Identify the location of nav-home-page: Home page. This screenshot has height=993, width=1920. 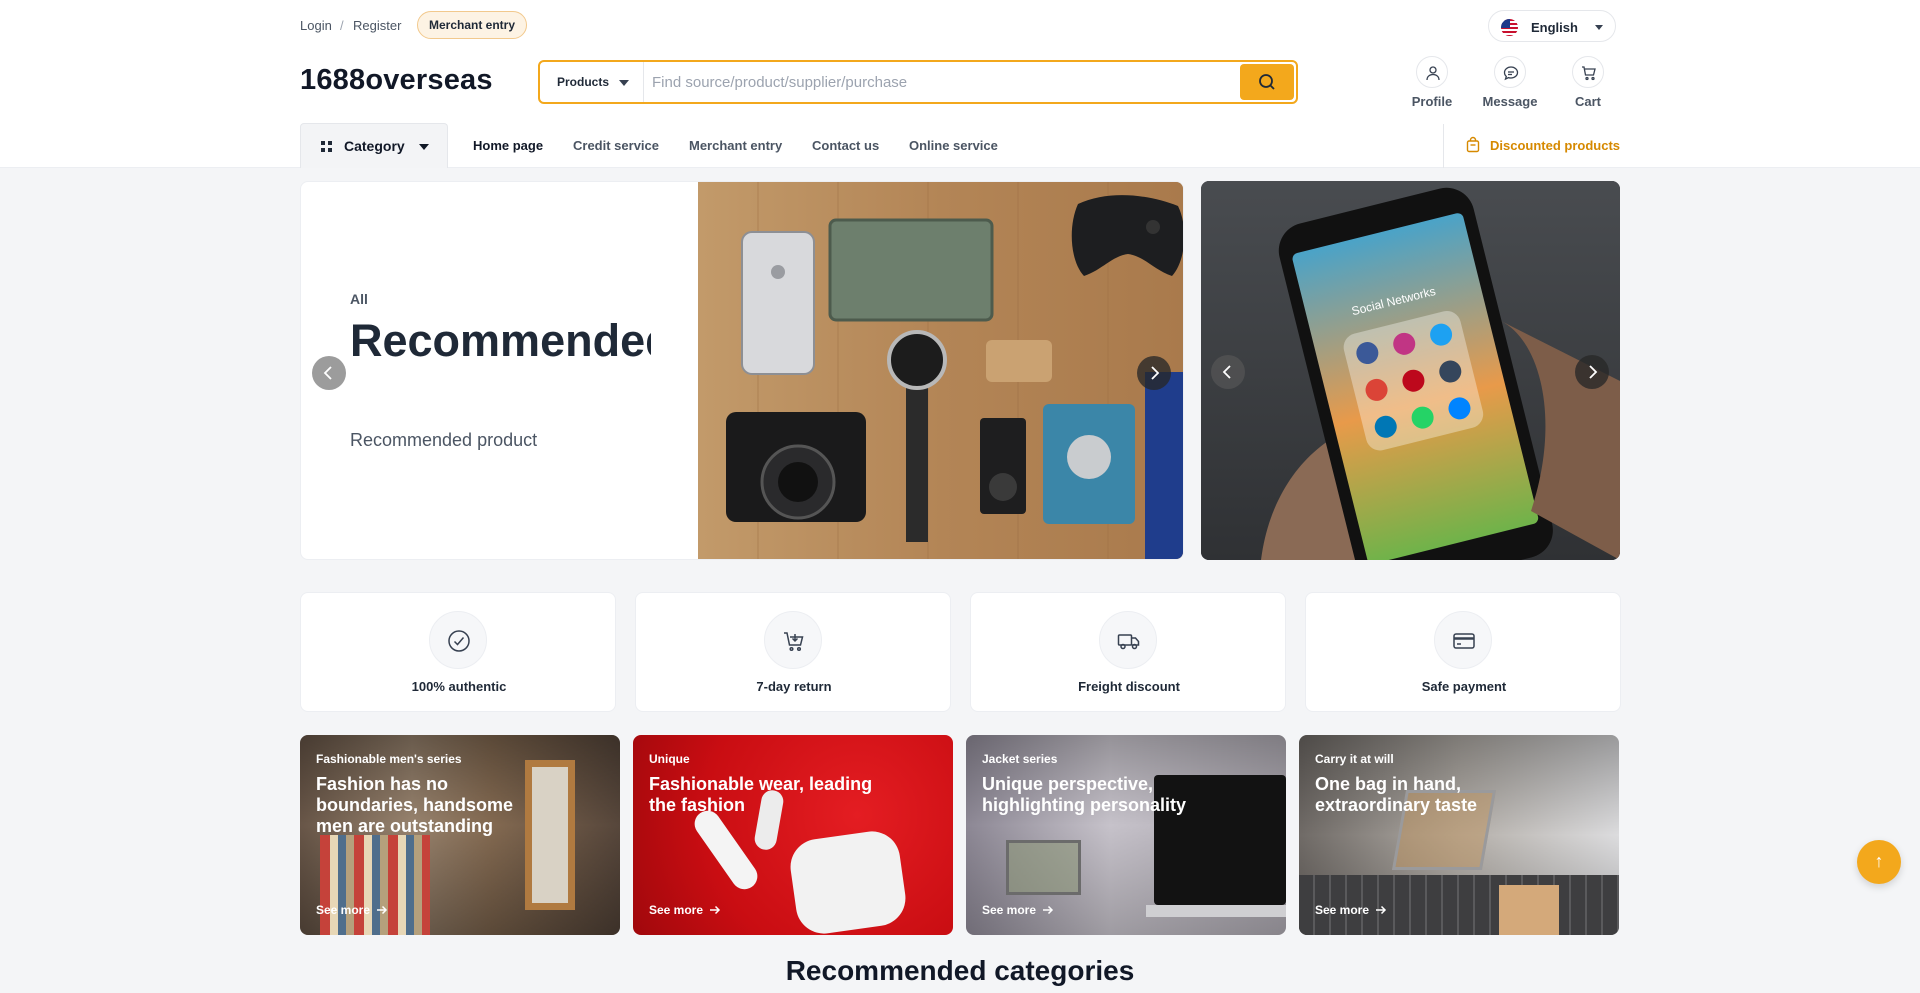
(508, 145).